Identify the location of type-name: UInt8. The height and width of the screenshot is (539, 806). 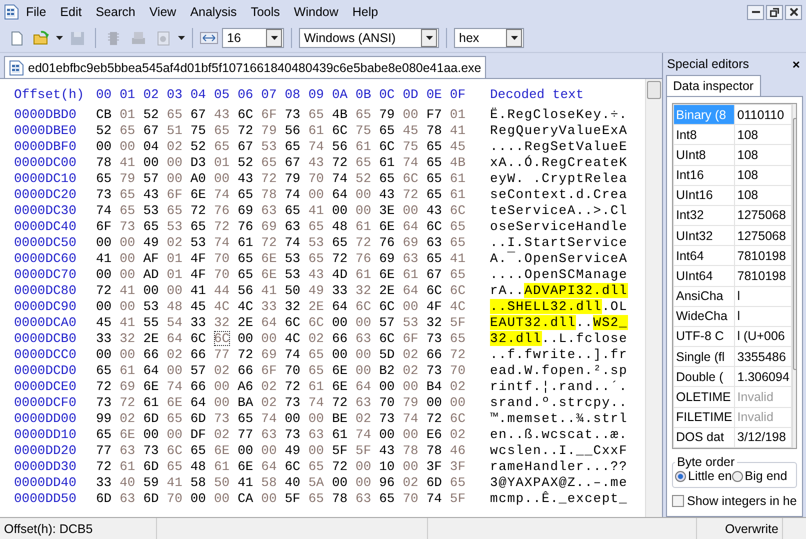
(704, 155).